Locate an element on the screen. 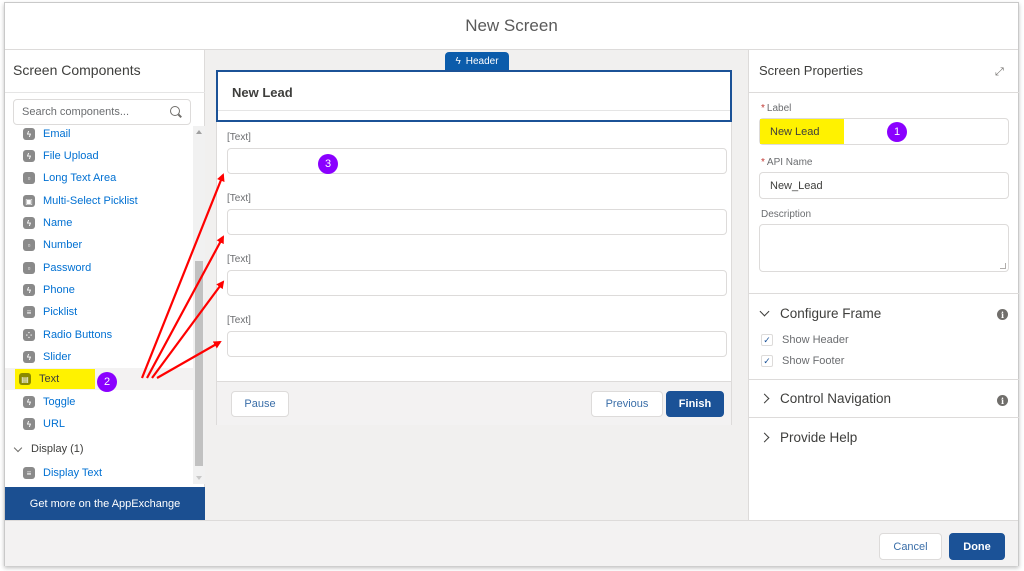  component-number: ▫ Number is located at coordinates (99, 245).